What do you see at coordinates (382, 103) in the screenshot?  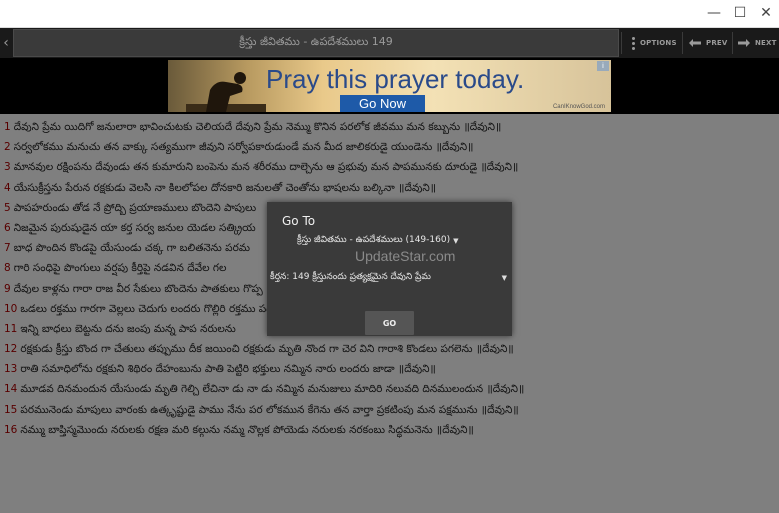 I see `ad-go-now-button: Go Now` at bounding box center [382, 103].